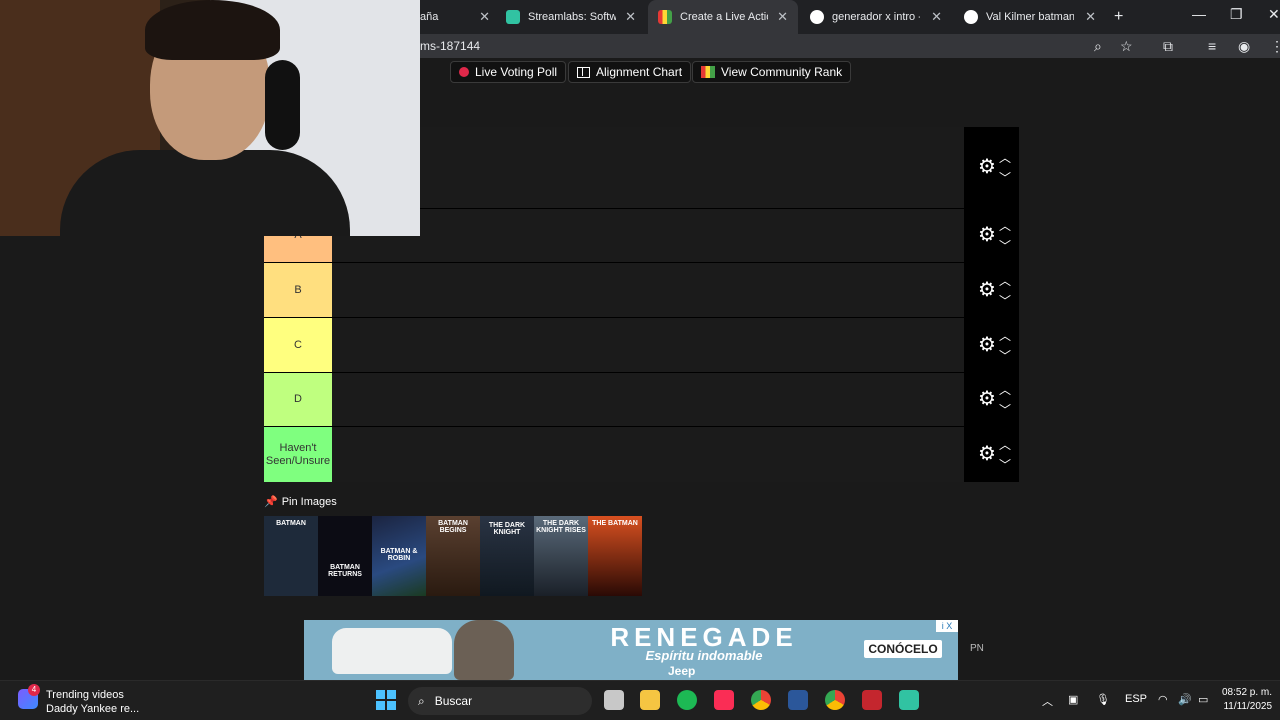 The width and height of the screenshot is (1280, 720). Describe the element at coordinates (571, 17) in the screenshot. I see `browser-tab: Streamlabs: Software ✕` at that location.